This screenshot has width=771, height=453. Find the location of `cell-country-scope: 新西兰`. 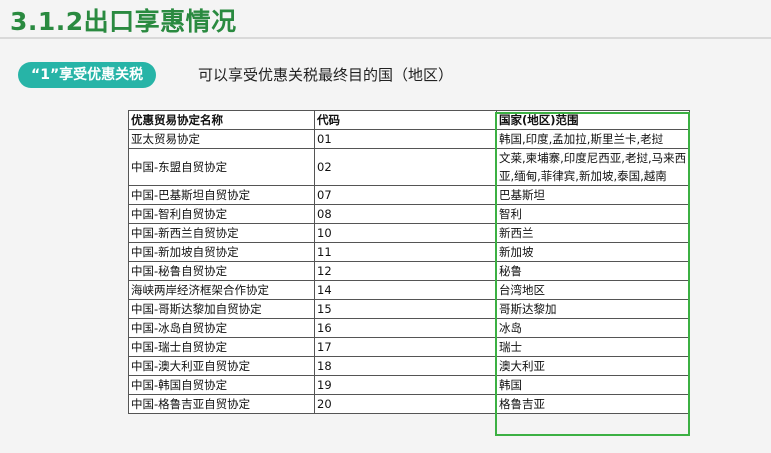

cell-country-scope: 新西兰 is located at coordinates (593, 233).